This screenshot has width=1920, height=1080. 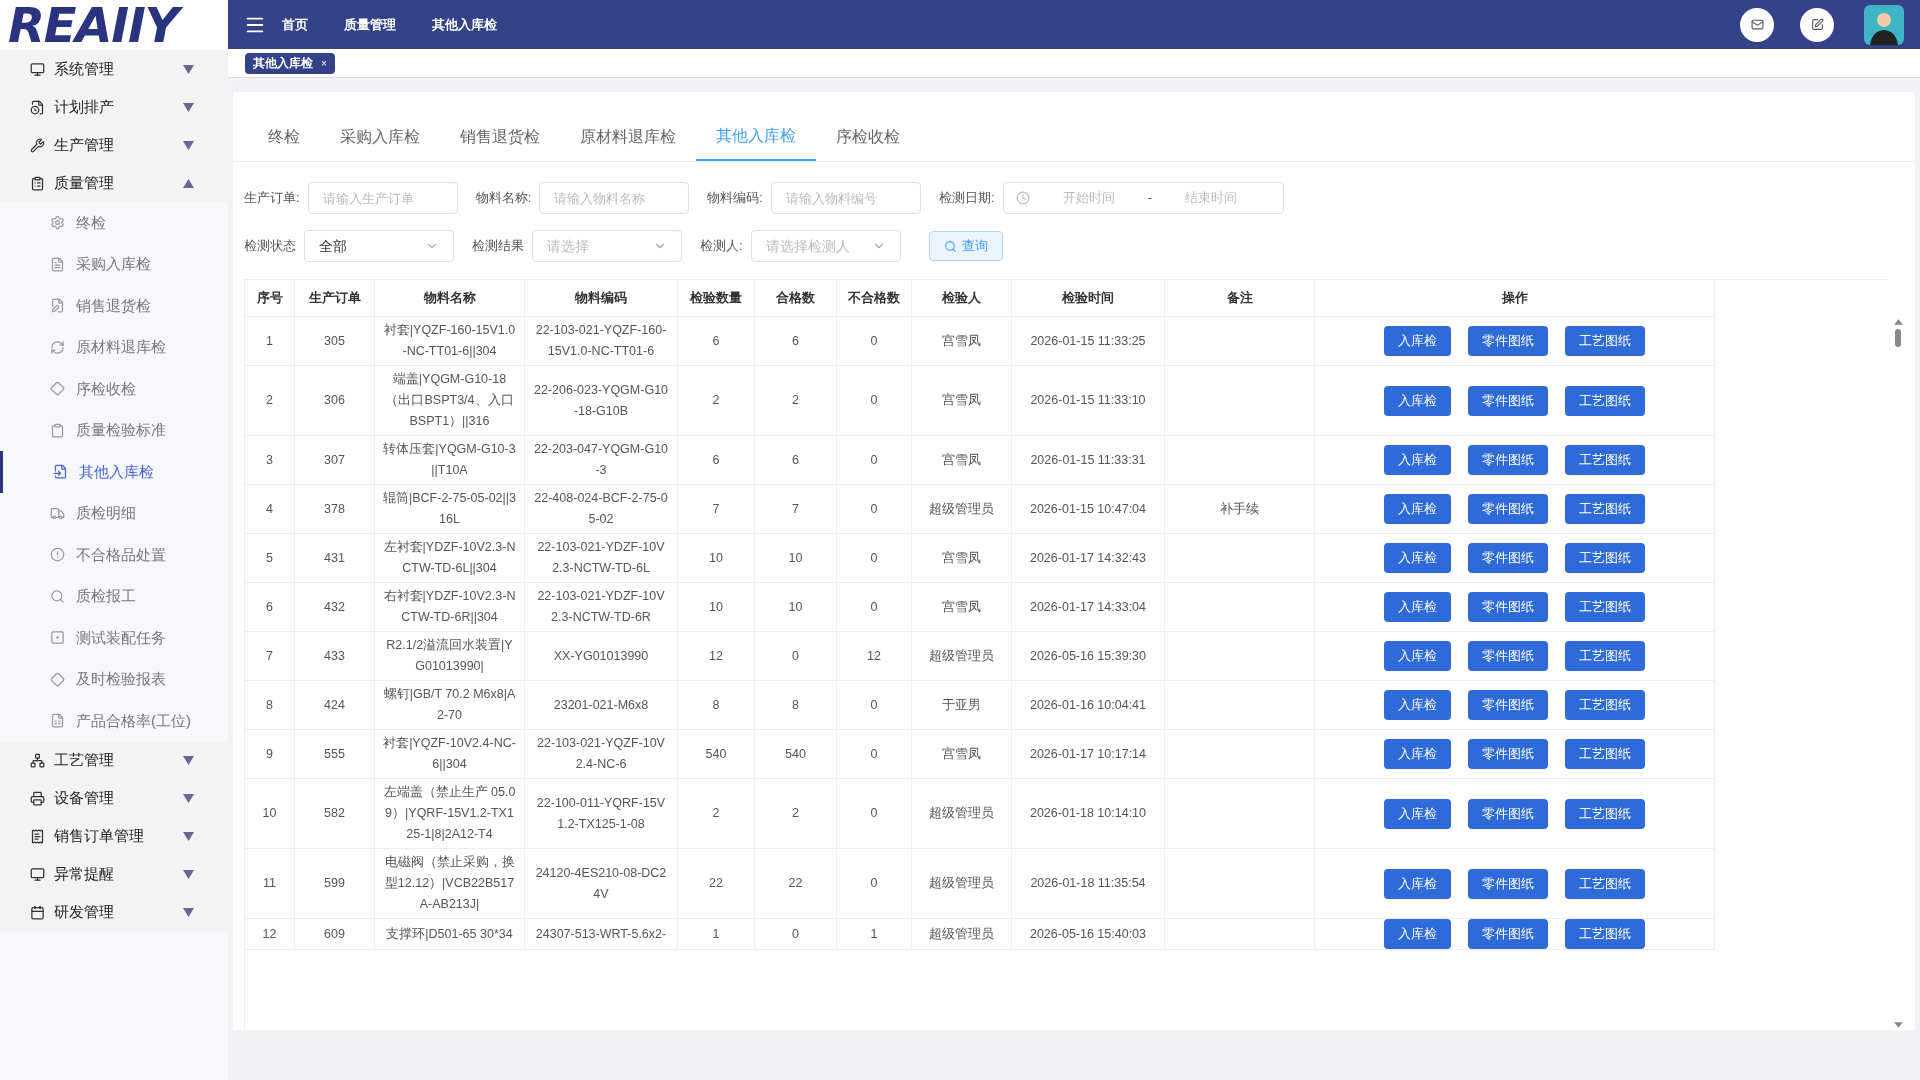 What do you see at coordinates (295, 24) in the screenshot?
I see `breadcrumb-item: 首页` at bounding box center [295, 24].